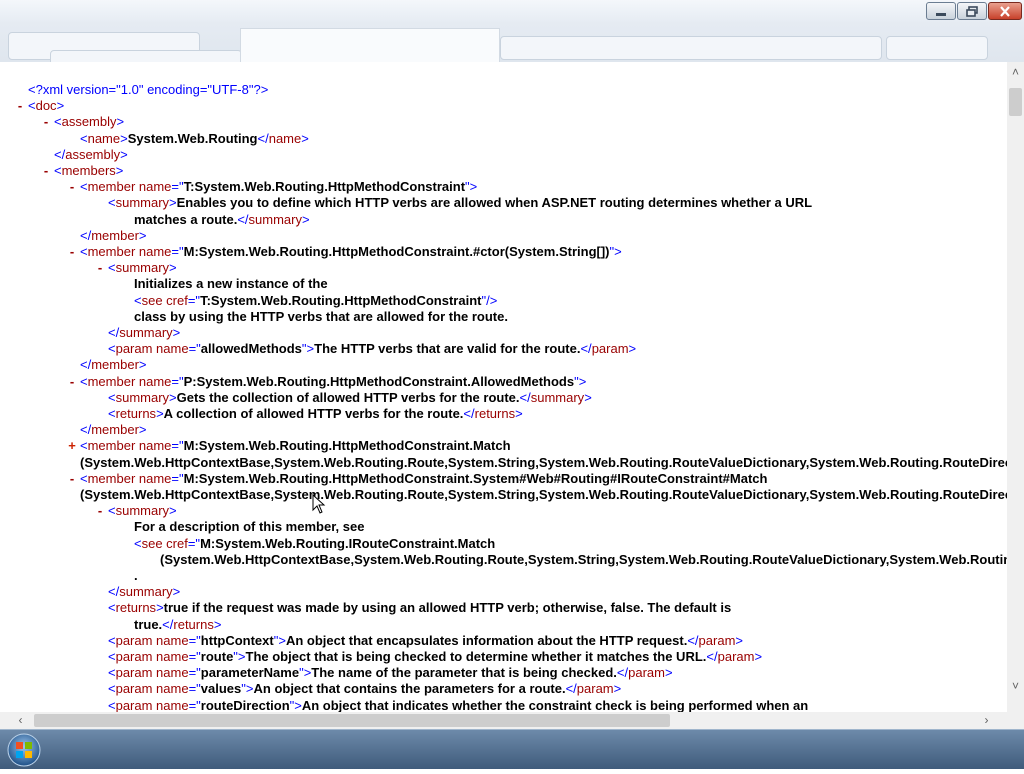 This screenshot has height=774, width=1024. Describe the element at coordinates (941, 11) in the screenshot. I see `minimize-button` at that location.